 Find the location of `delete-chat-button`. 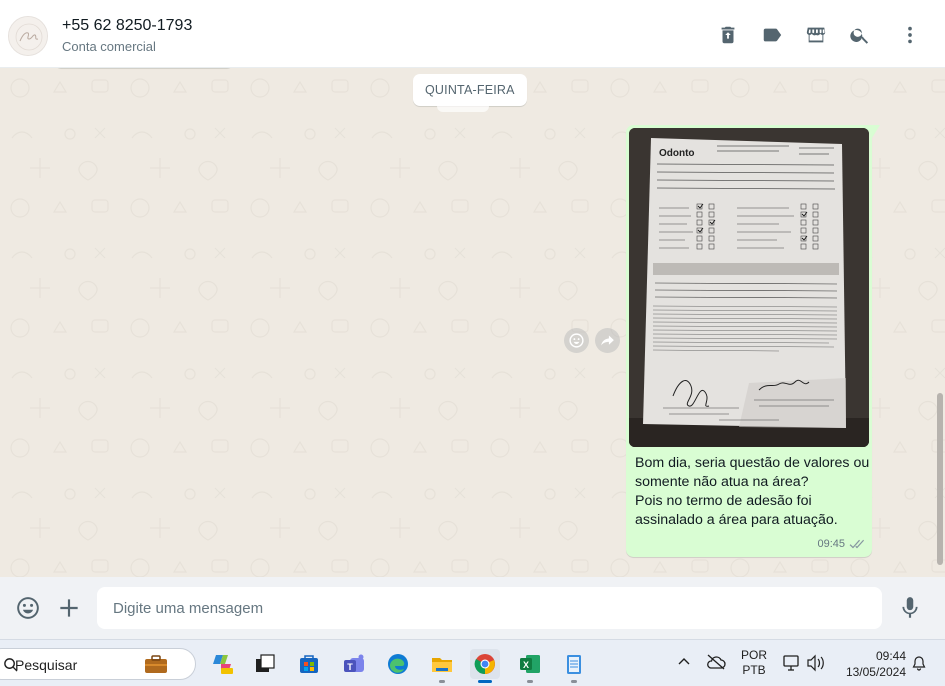

delete-chat-button is located at coordinates (728, 35).